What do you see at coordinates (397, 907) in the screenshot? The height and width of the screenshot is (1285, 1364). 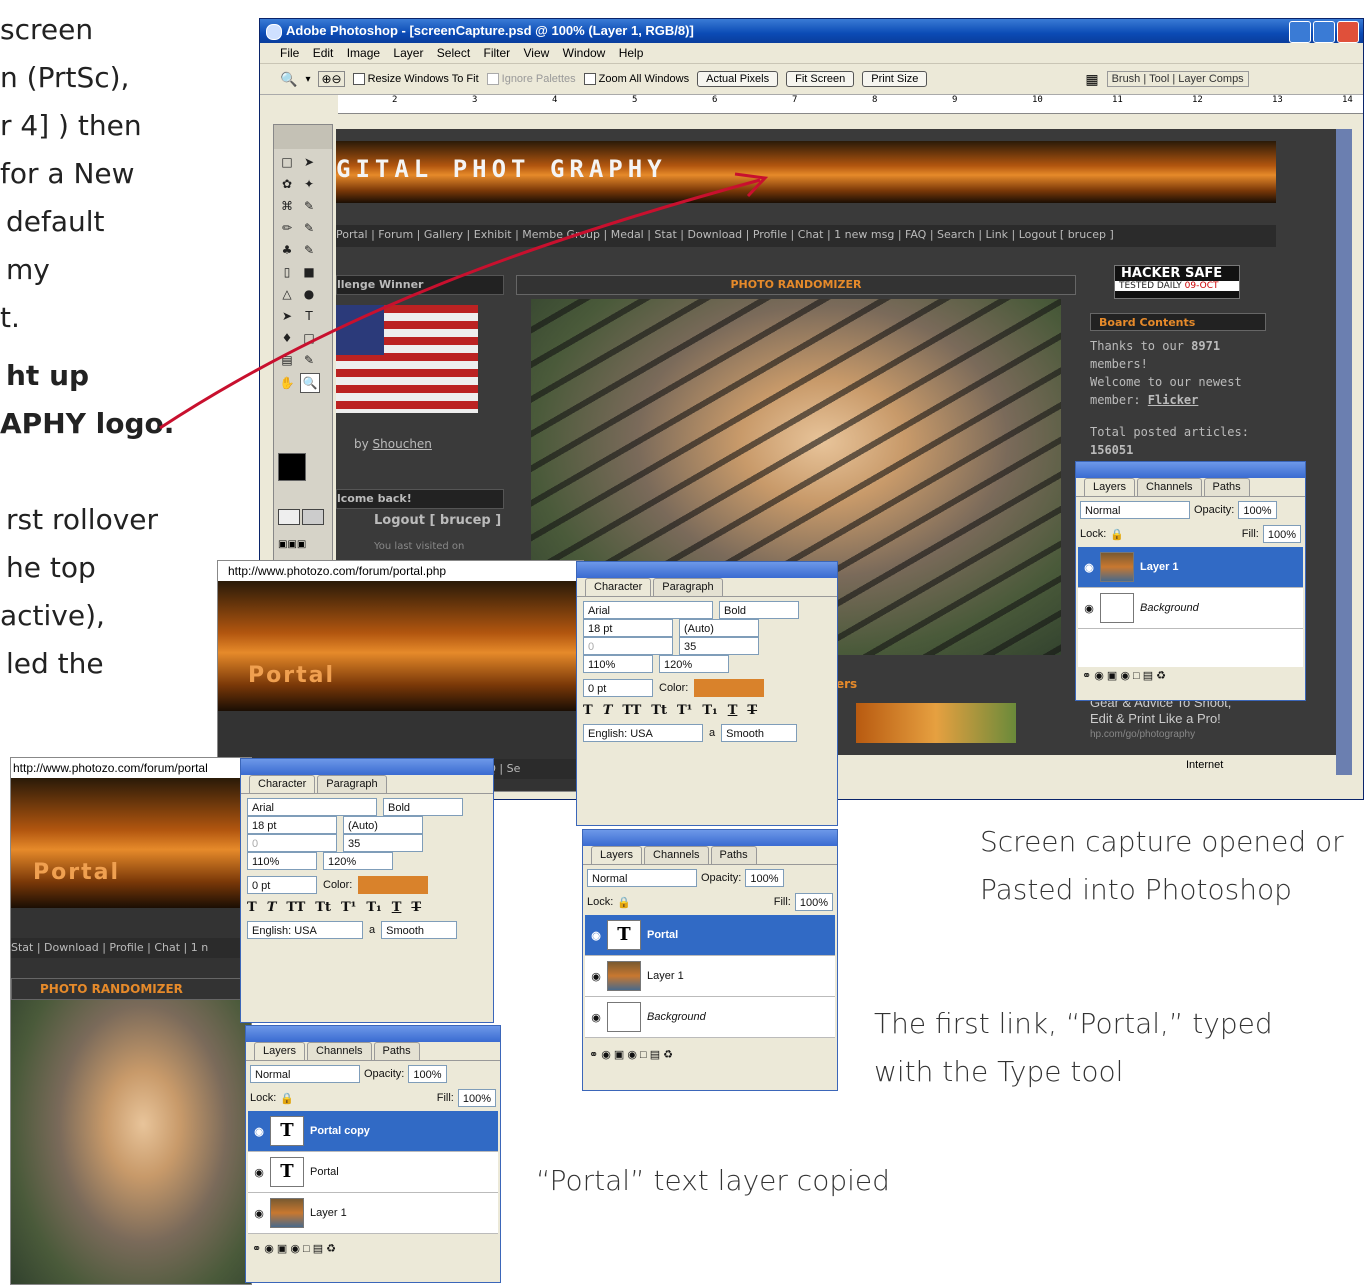 I see `underline-button: T` at bounding box center [397, 907].